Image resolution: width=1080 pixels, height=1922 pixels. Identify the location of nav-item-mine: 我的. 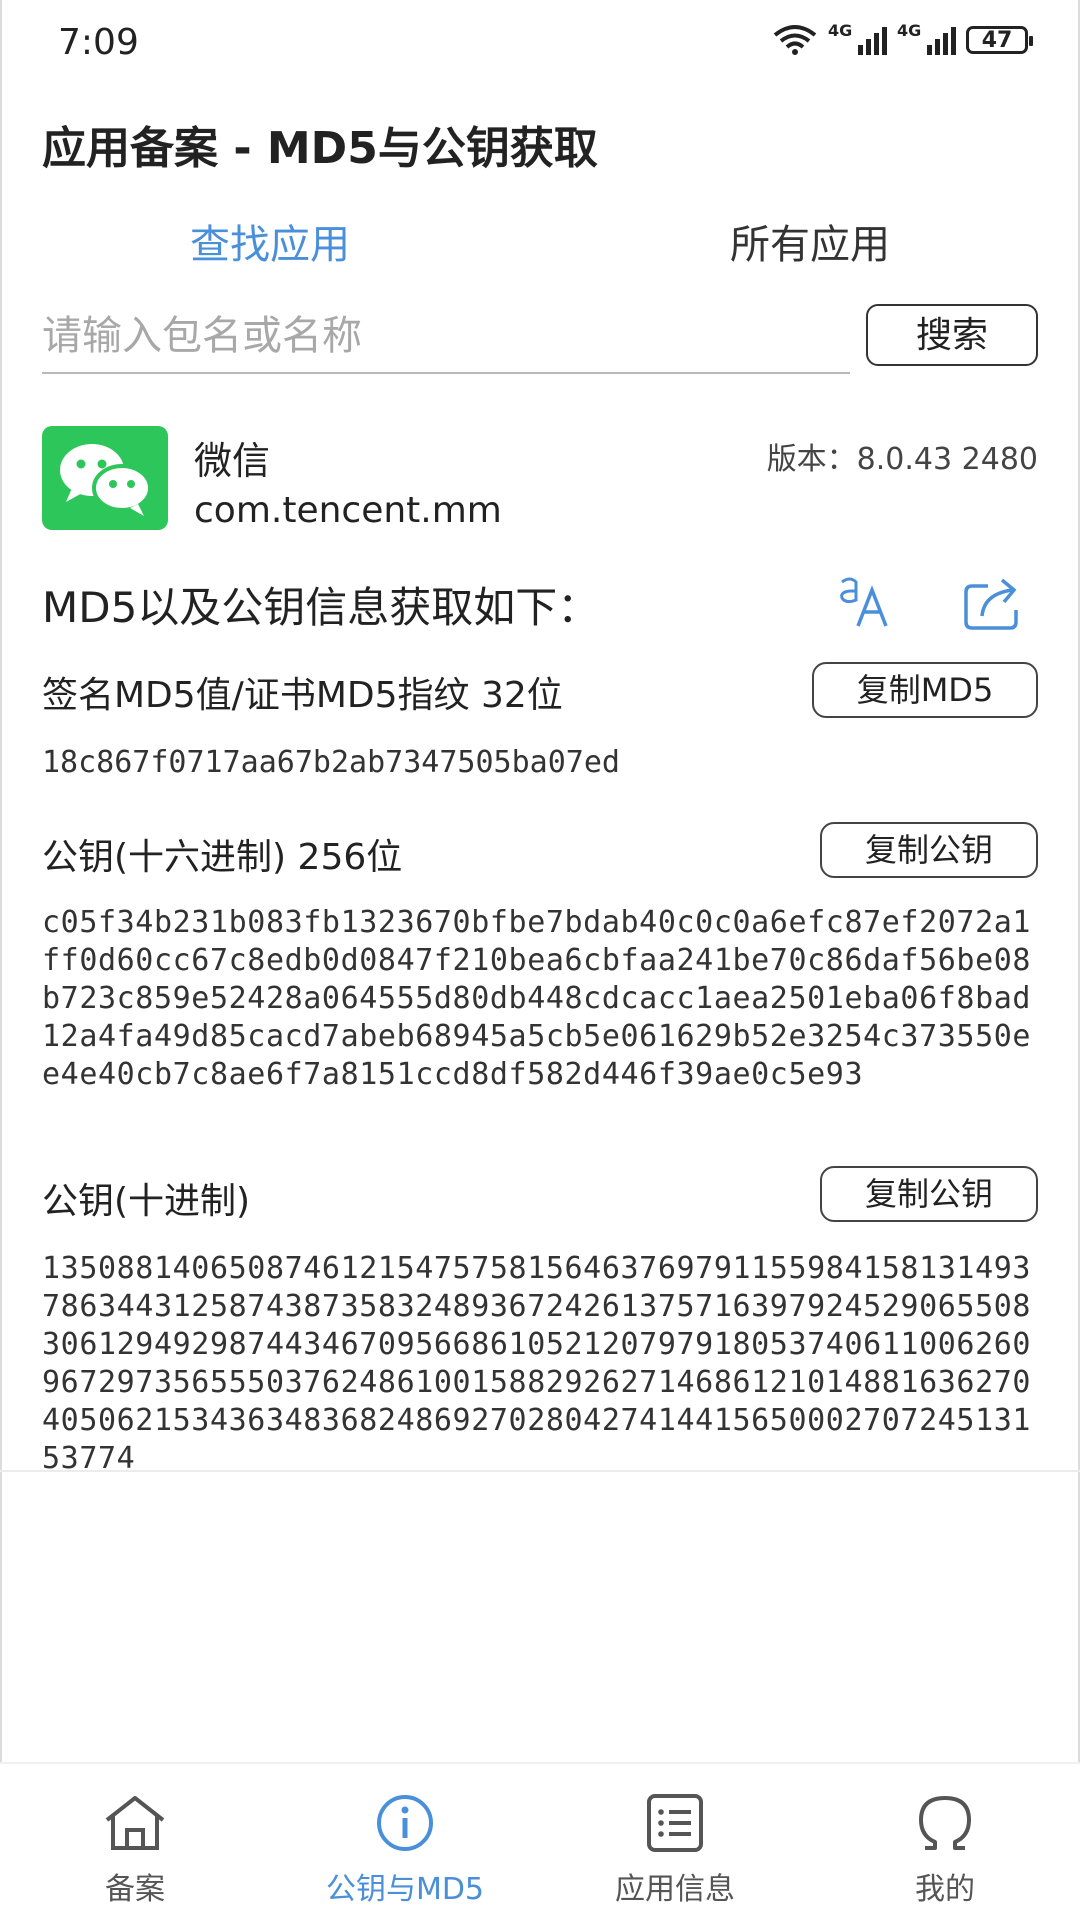
(945, 1843).